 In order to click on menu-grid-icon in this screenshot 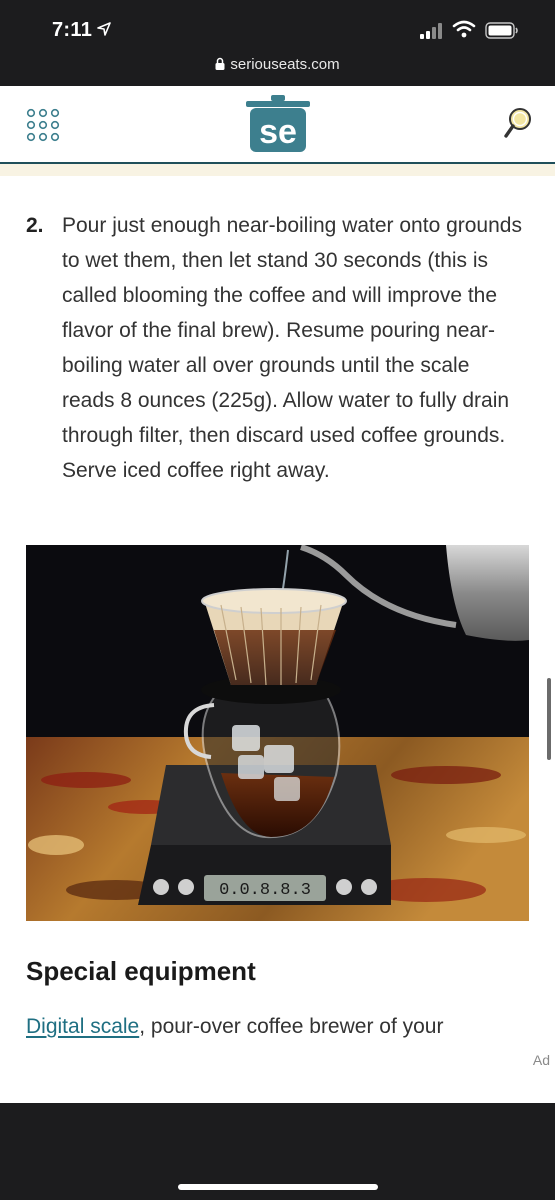, I will do `click(43, 125)`.